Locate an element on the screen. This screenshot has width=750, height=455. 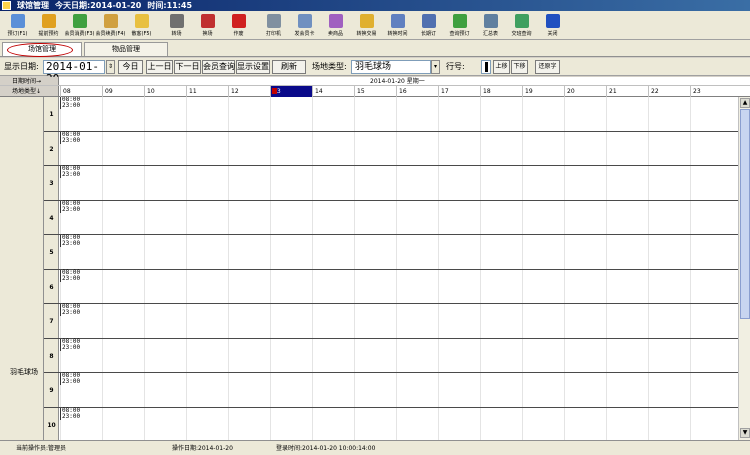
toolbar-button-0: 预订(F1) is located at coordinates (17, 25).